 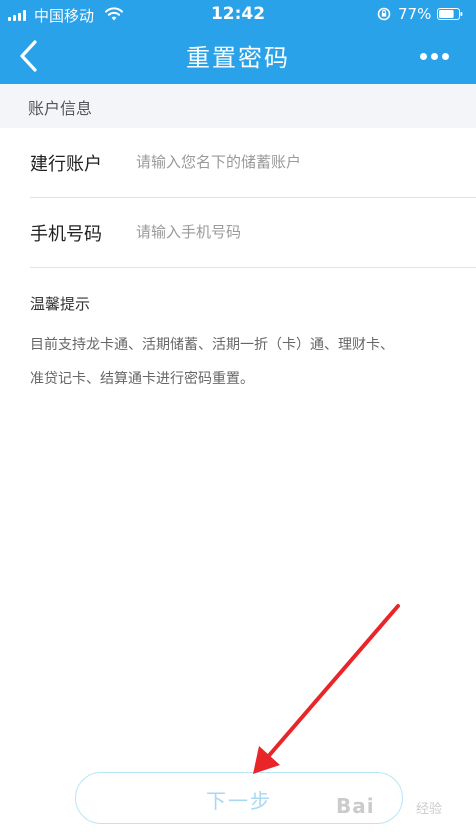 I want to click on divider, so click(x=253, y=267).